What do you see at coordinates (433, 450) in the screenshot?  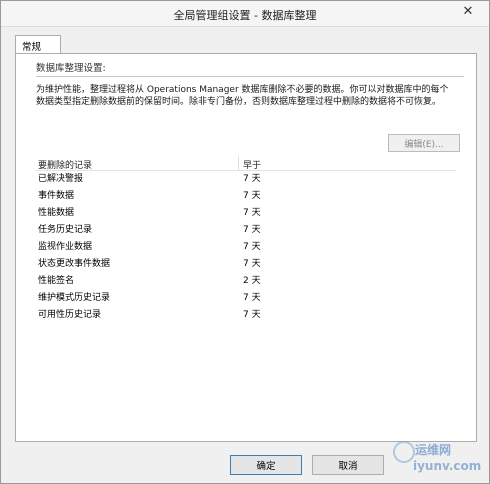 I see `watermark-text-cn: 运维网` at bounding box center [433, 450].